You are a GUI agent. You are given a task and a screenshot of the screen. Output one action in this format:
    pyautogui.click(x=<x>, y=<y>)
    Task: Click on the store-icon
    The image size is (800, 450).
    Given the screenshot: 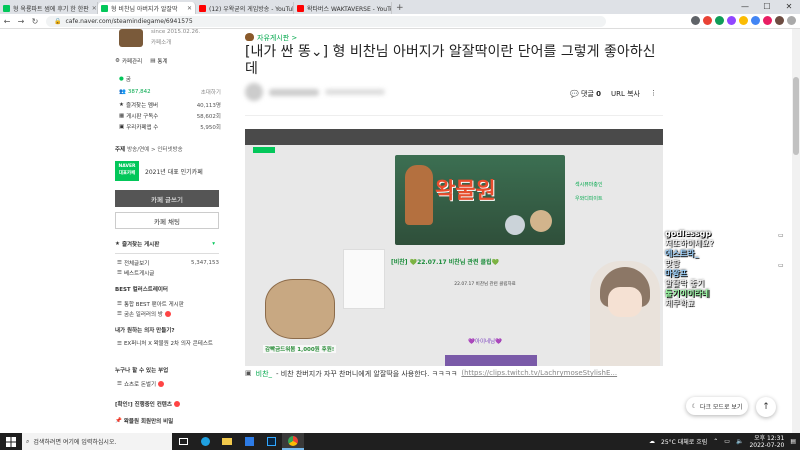 What is the action you would take?
    pyautogui.click(x=249, y=441)
    